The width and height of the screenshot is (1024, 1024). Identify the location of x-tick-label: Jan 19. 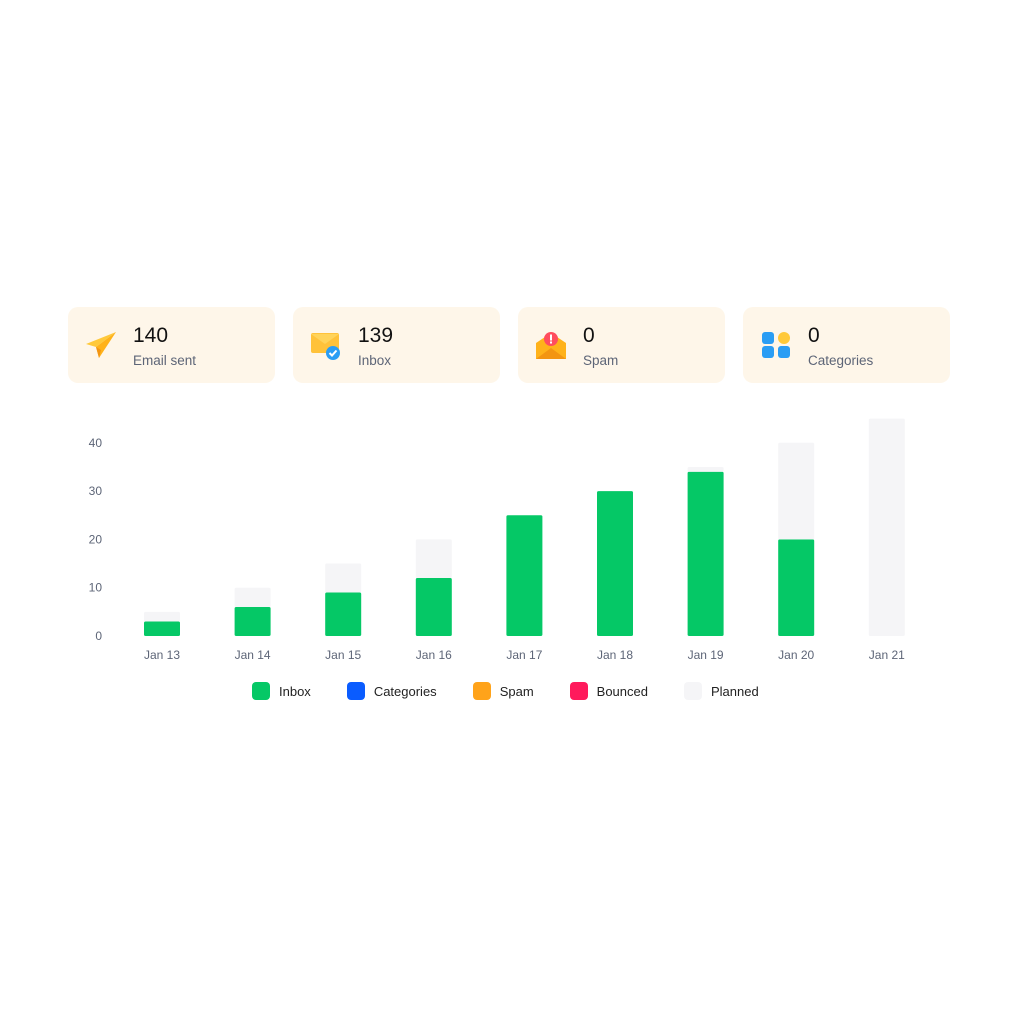
(706, 655).